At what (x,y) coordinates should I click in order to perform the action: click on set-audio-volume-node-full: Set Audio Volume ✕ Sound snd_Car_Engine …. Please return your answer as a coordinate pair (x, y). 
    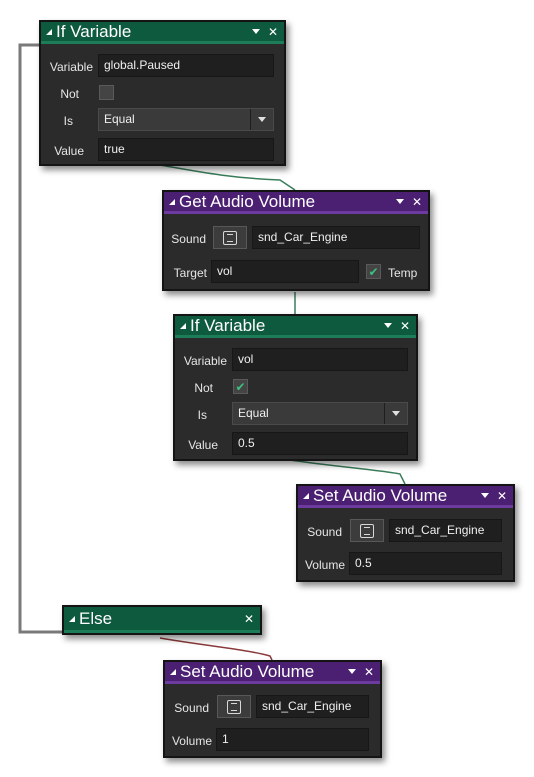
    Looking at the image, I should click on (272, 709).